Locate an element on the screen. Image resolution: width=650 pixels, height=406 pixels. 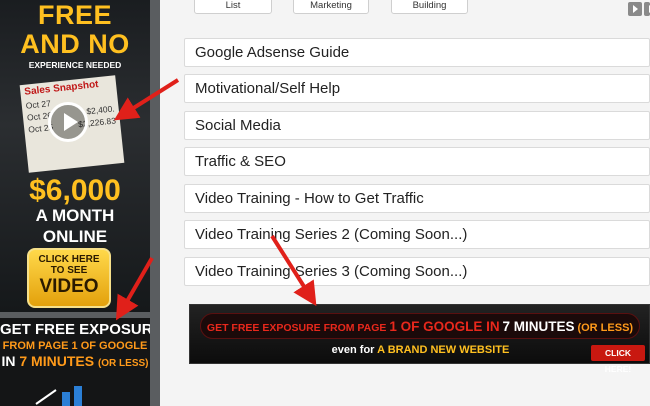
video-text: VIDEO is located at coordinates (69, 286).